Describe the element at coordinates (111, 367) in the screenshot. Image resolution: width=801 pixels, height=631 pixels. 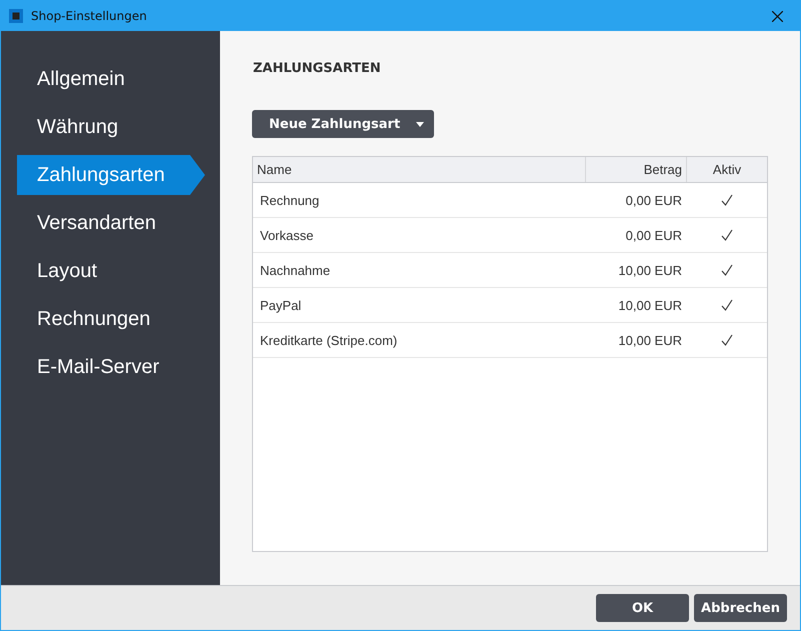
I see `sidebar-item: E-Mail-Server` at that location.